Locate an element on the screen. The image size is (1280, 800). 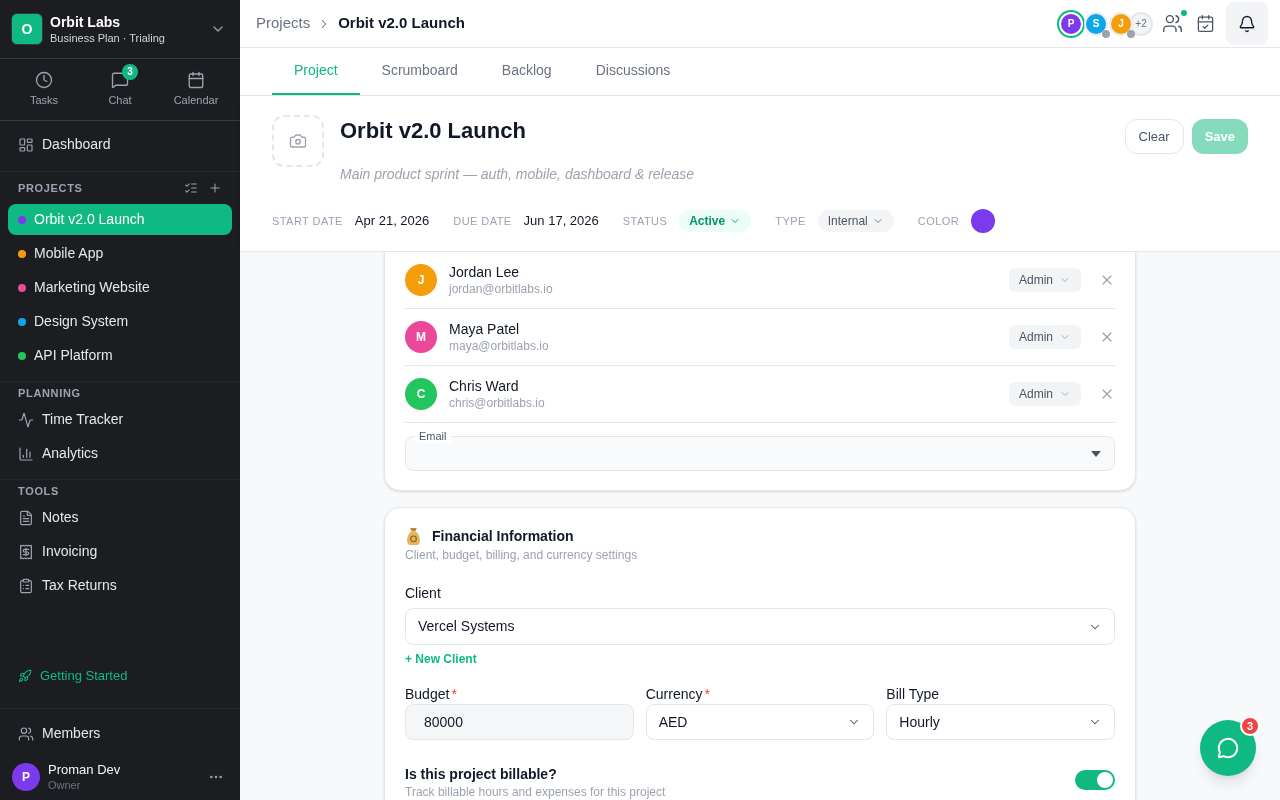
member-avatar: M is located at coordinates (421, 337).